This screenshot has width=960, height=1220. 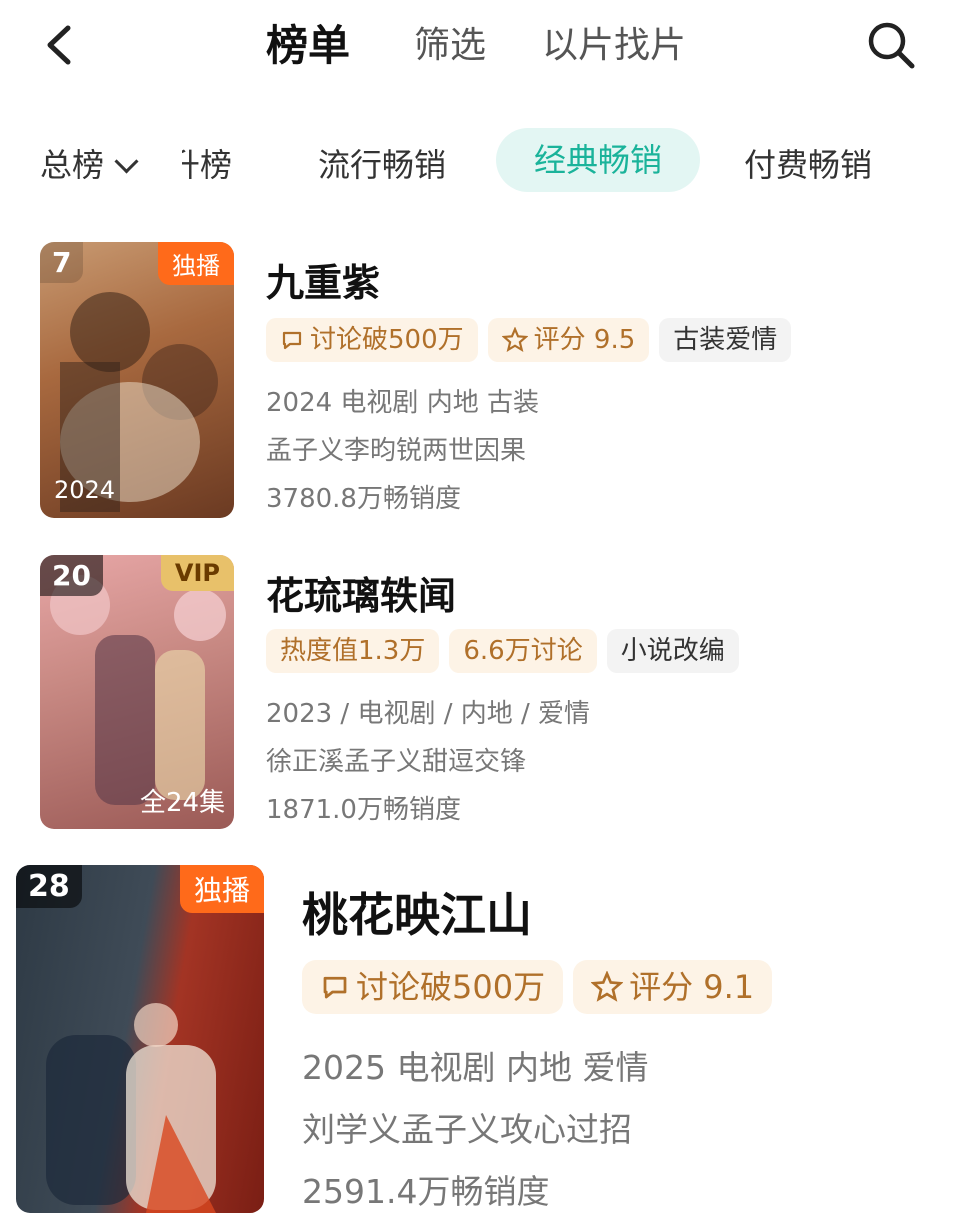 I want to click on meta-info: 2024 电视剧 内地 古装, so click(x=402, y=403).